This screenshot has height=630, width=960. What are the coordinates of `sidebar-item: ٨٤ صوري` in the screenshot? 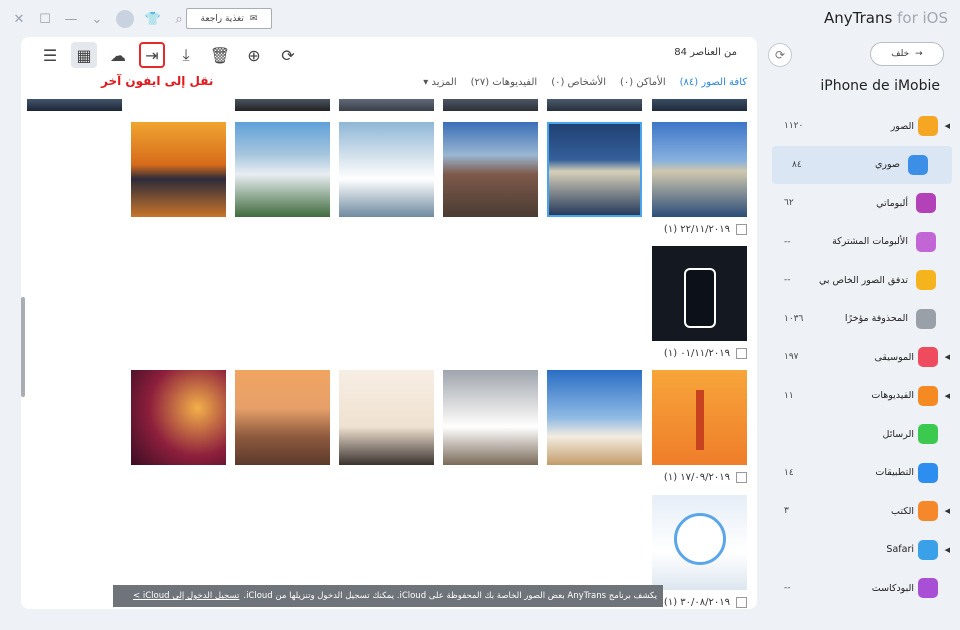 It's located at (862, 164).